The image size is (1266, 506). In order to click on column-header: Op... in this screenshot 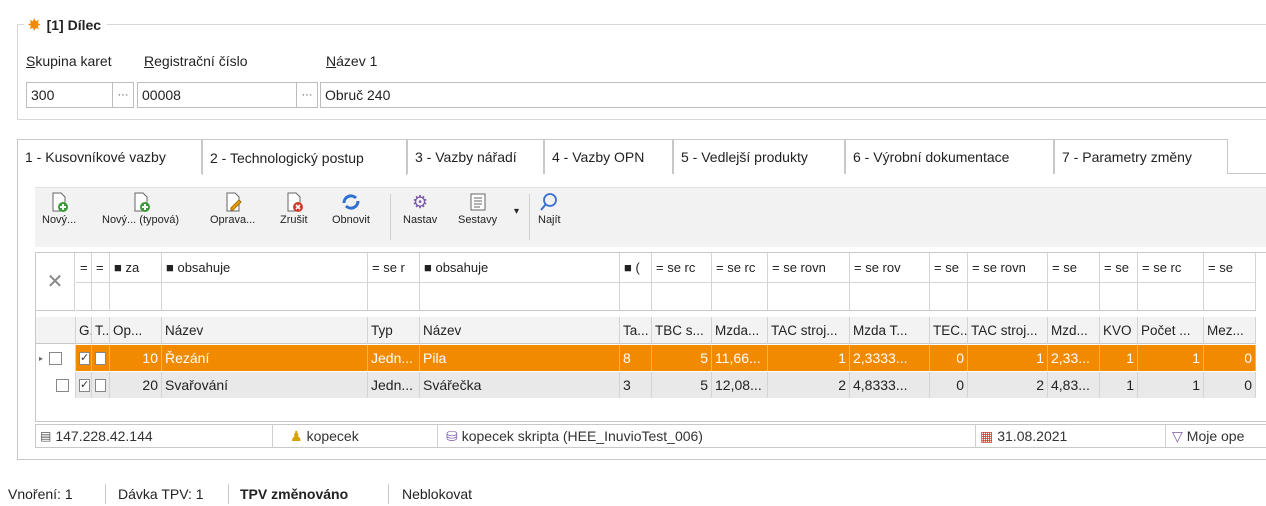, I will do `click(136, 330)`.